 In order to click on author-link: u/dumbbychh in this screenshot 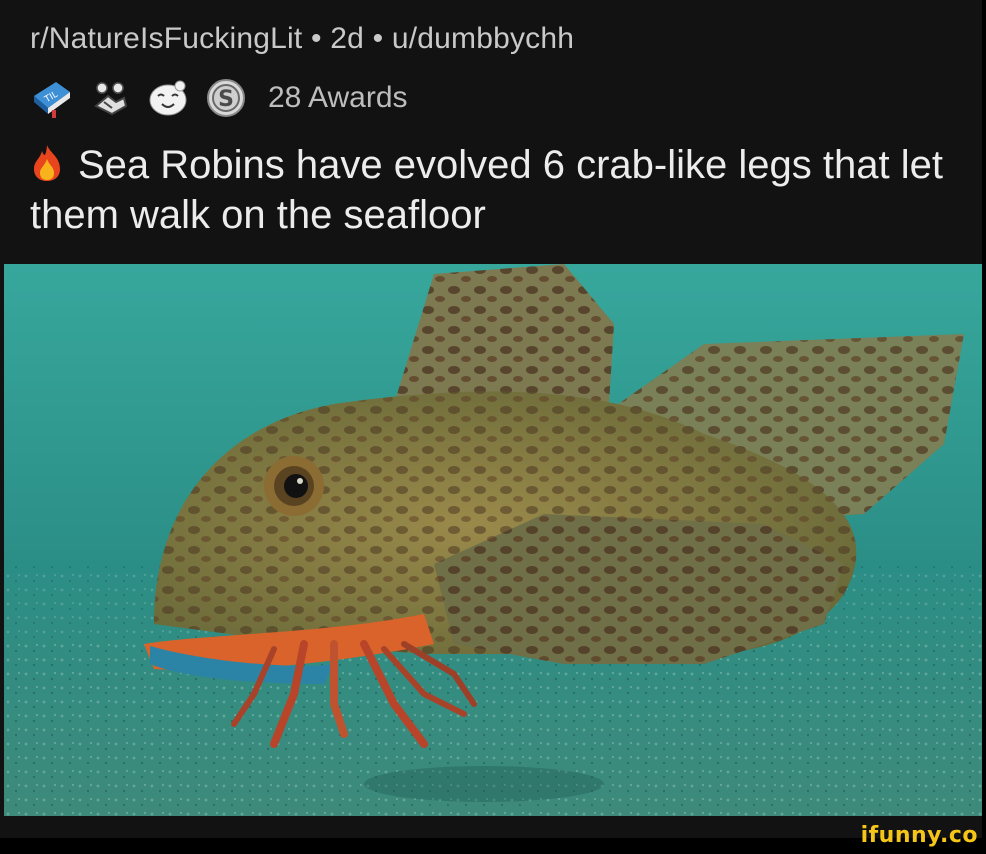, I will do `click(483, 38)`.